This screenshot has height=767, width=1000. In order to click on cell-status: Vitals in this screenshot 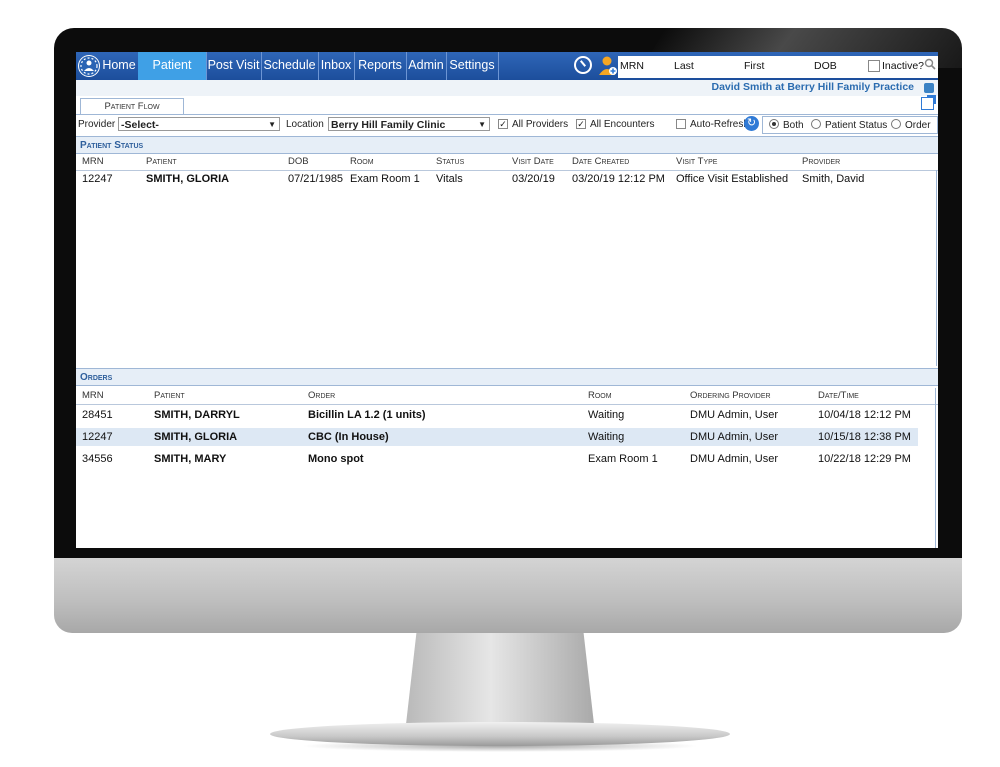, I will do `click(449, 179)`.